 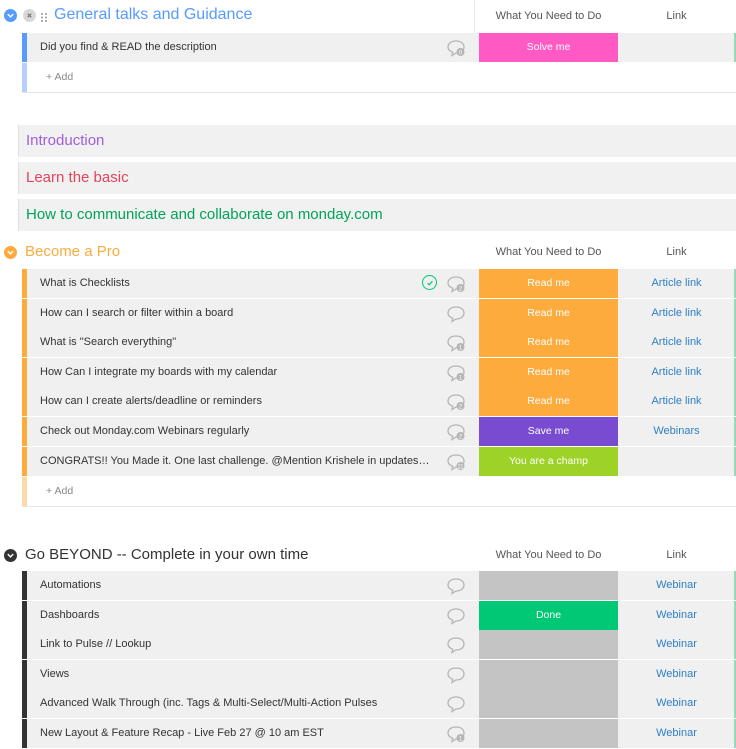 What do you see at coordinates (144, 431) in the screenshot?
I see `item-name: Check out Monday.com Webinars regularly` at bounding box center [144, 431].